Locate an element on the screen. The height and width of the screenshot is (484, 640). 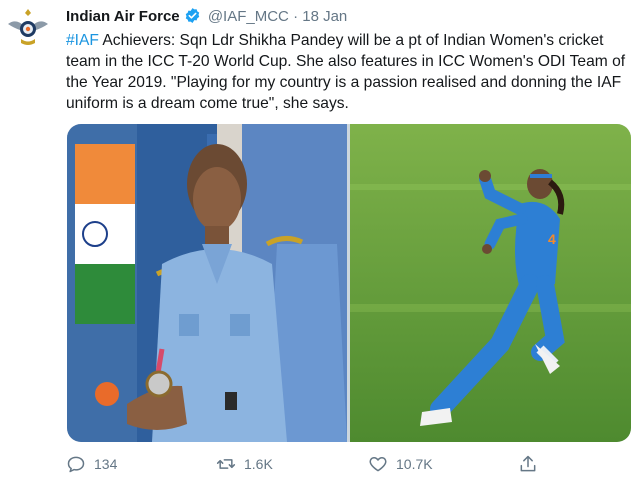
tweet-actions: 134 1.6K 10.7K is located at coordinates (326, 464).